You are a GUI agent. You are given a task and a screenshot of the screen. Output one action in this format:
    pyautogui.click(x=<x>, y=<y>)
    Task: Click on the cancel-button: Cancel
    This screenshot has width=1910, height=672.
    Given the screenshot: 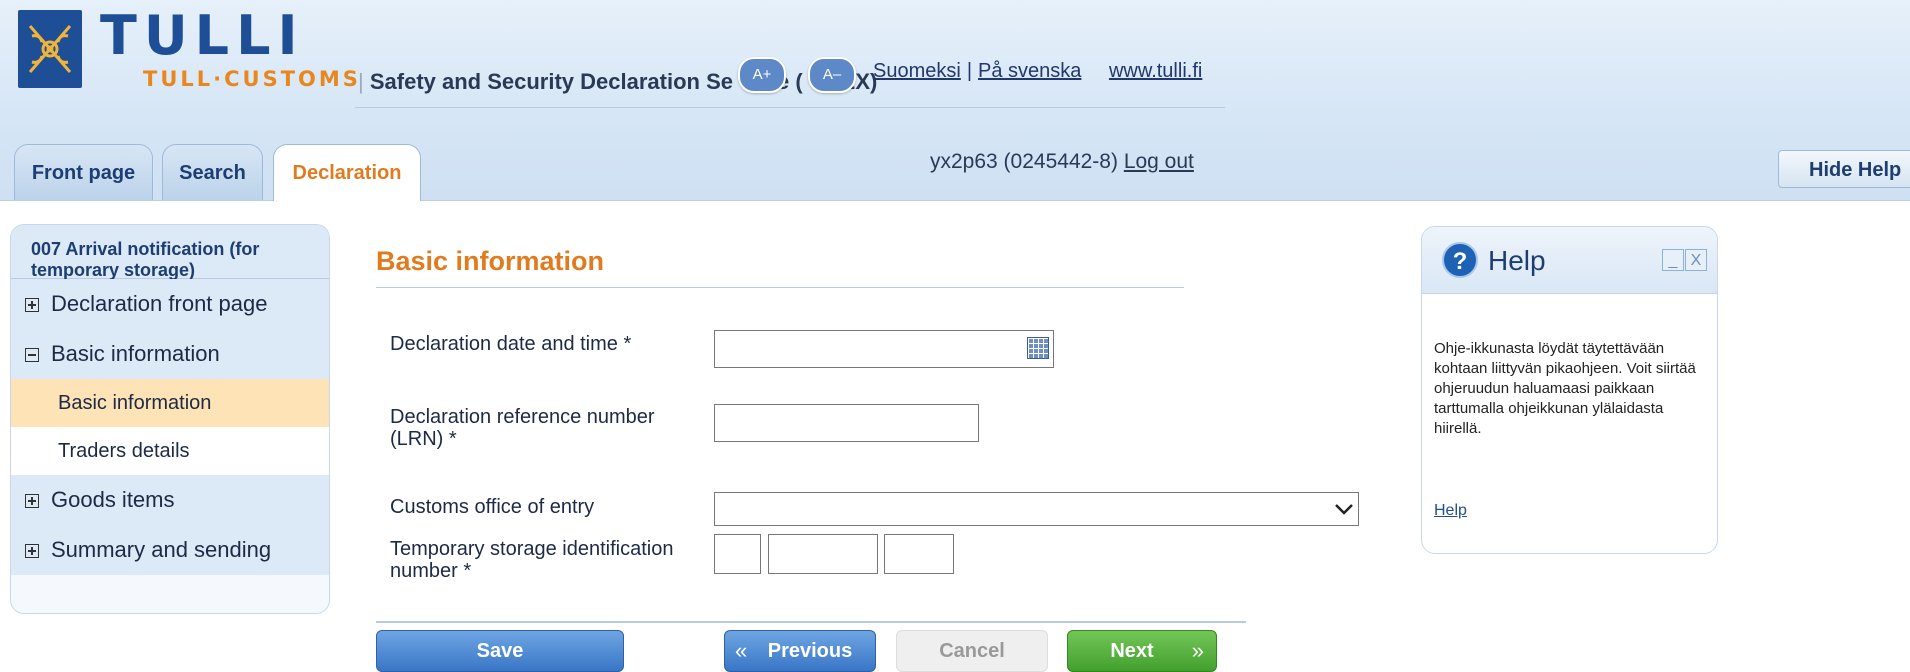 What is the action you would take?
    pyautogui.click(x=972, y=651)
    